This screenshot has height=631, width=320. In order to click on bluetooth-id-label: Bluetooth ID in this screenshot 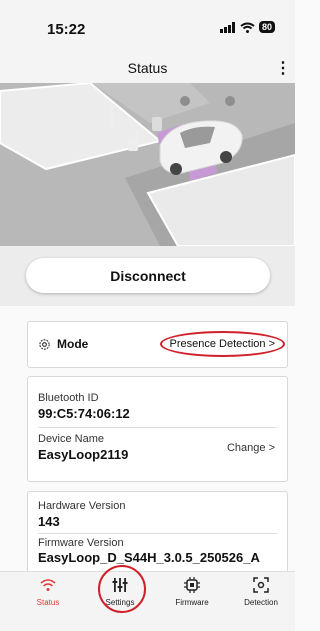, I will do `click(68, 398)`.